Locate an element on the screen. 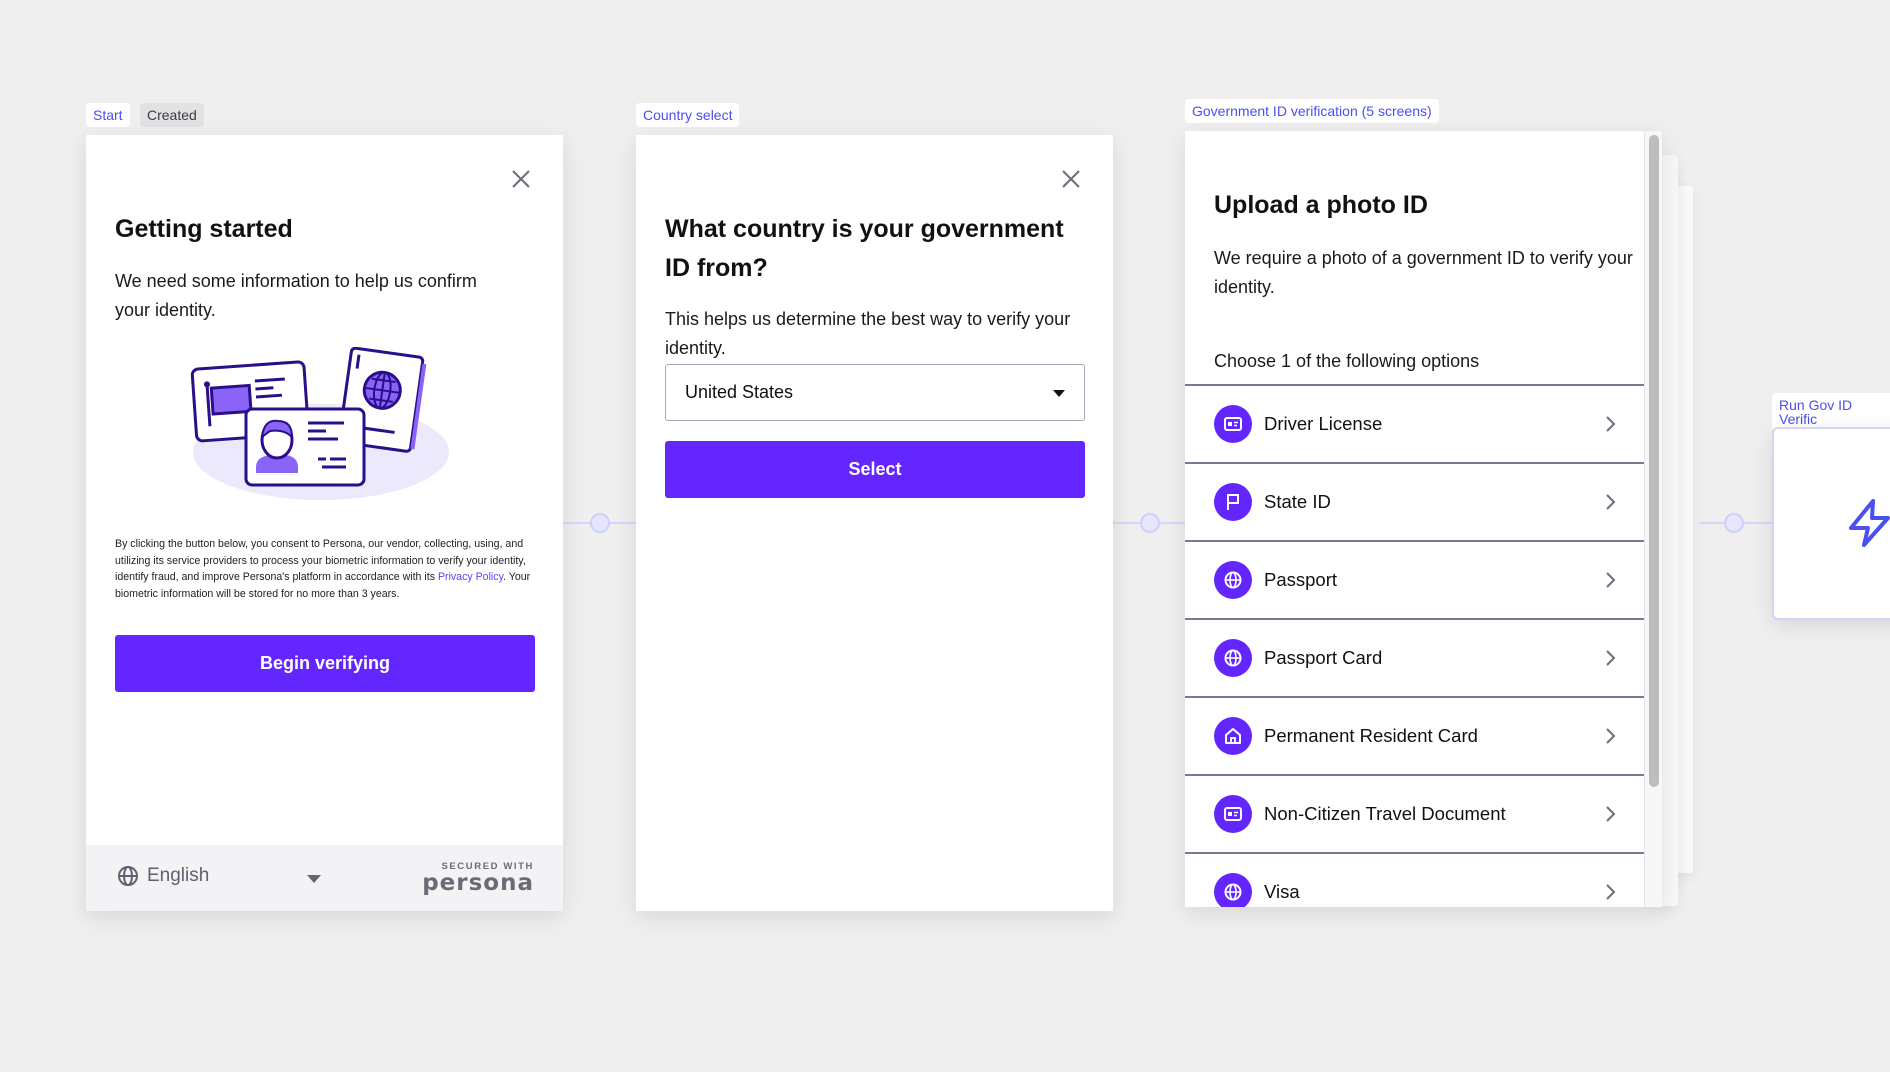 The width and height of the screenshot is (1890, 1072). id-option-passport-card: Passport Card is located at coordinates (1415, 659).